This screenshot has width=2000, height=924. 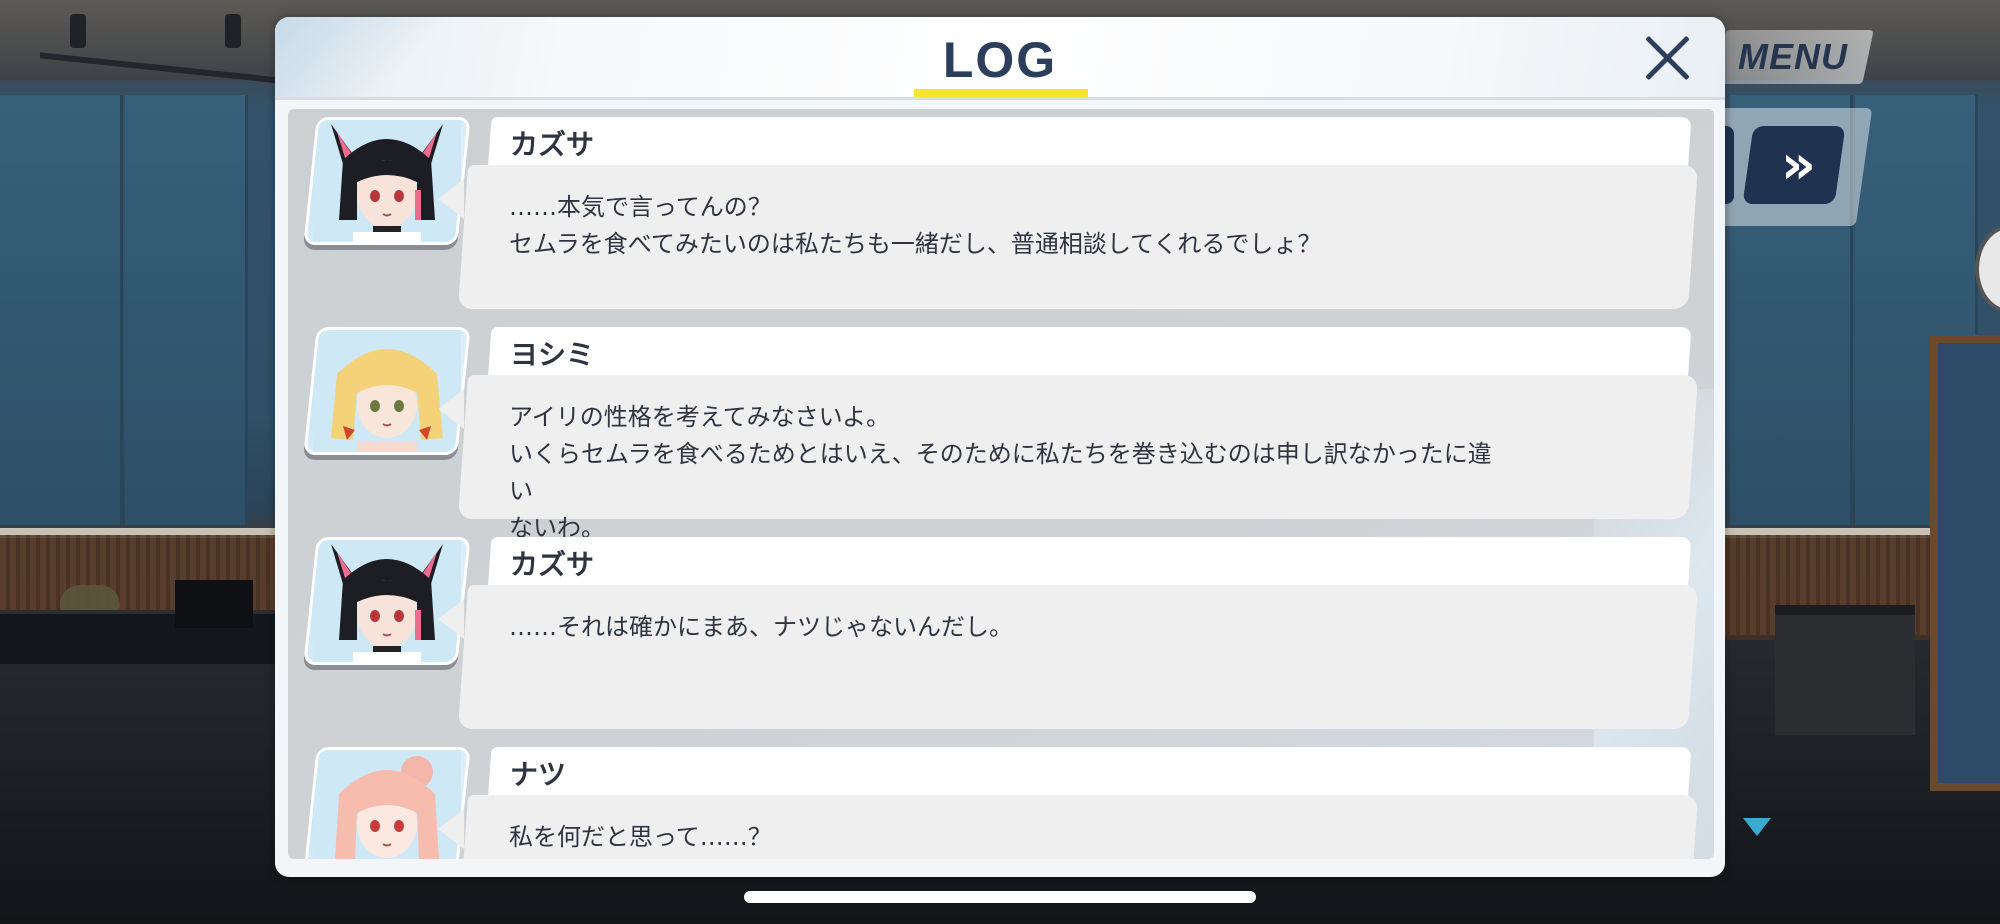 I want to click on menu-button: MENU, so click(x=1794, y=57).